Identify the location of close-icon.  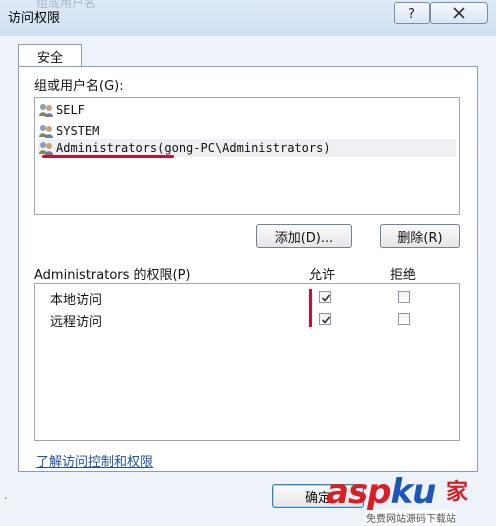
(459, 13).